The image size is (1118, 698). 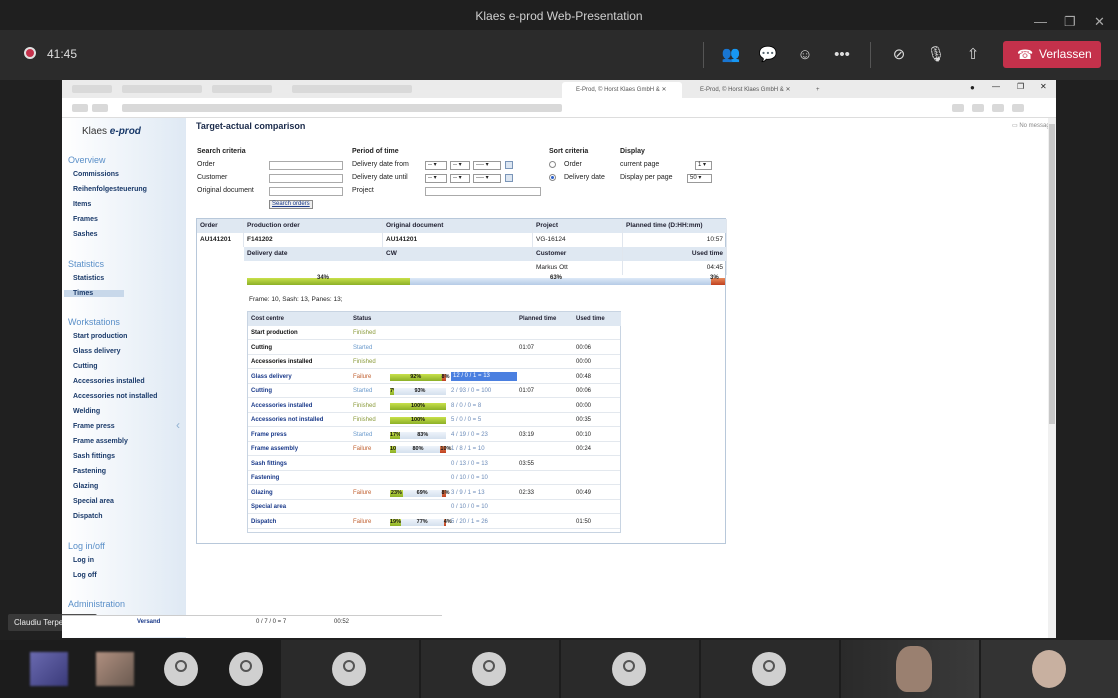 I want to click on count-summary: 5 / 20 / 1 = 26, so click(x=484, y=522).